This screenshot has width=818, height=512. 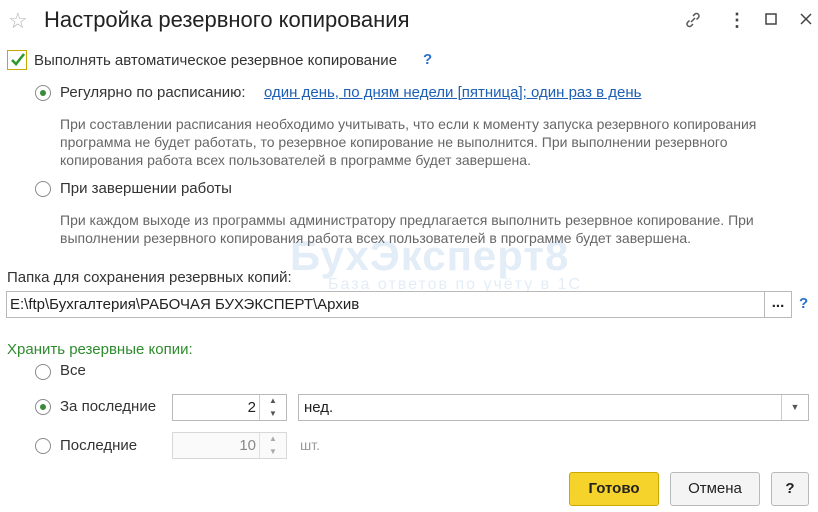 What do you see at coordinates (310, 445) in the screenshot?
I see `keep-count-unit: шт.` at bounding box center [310, 445].